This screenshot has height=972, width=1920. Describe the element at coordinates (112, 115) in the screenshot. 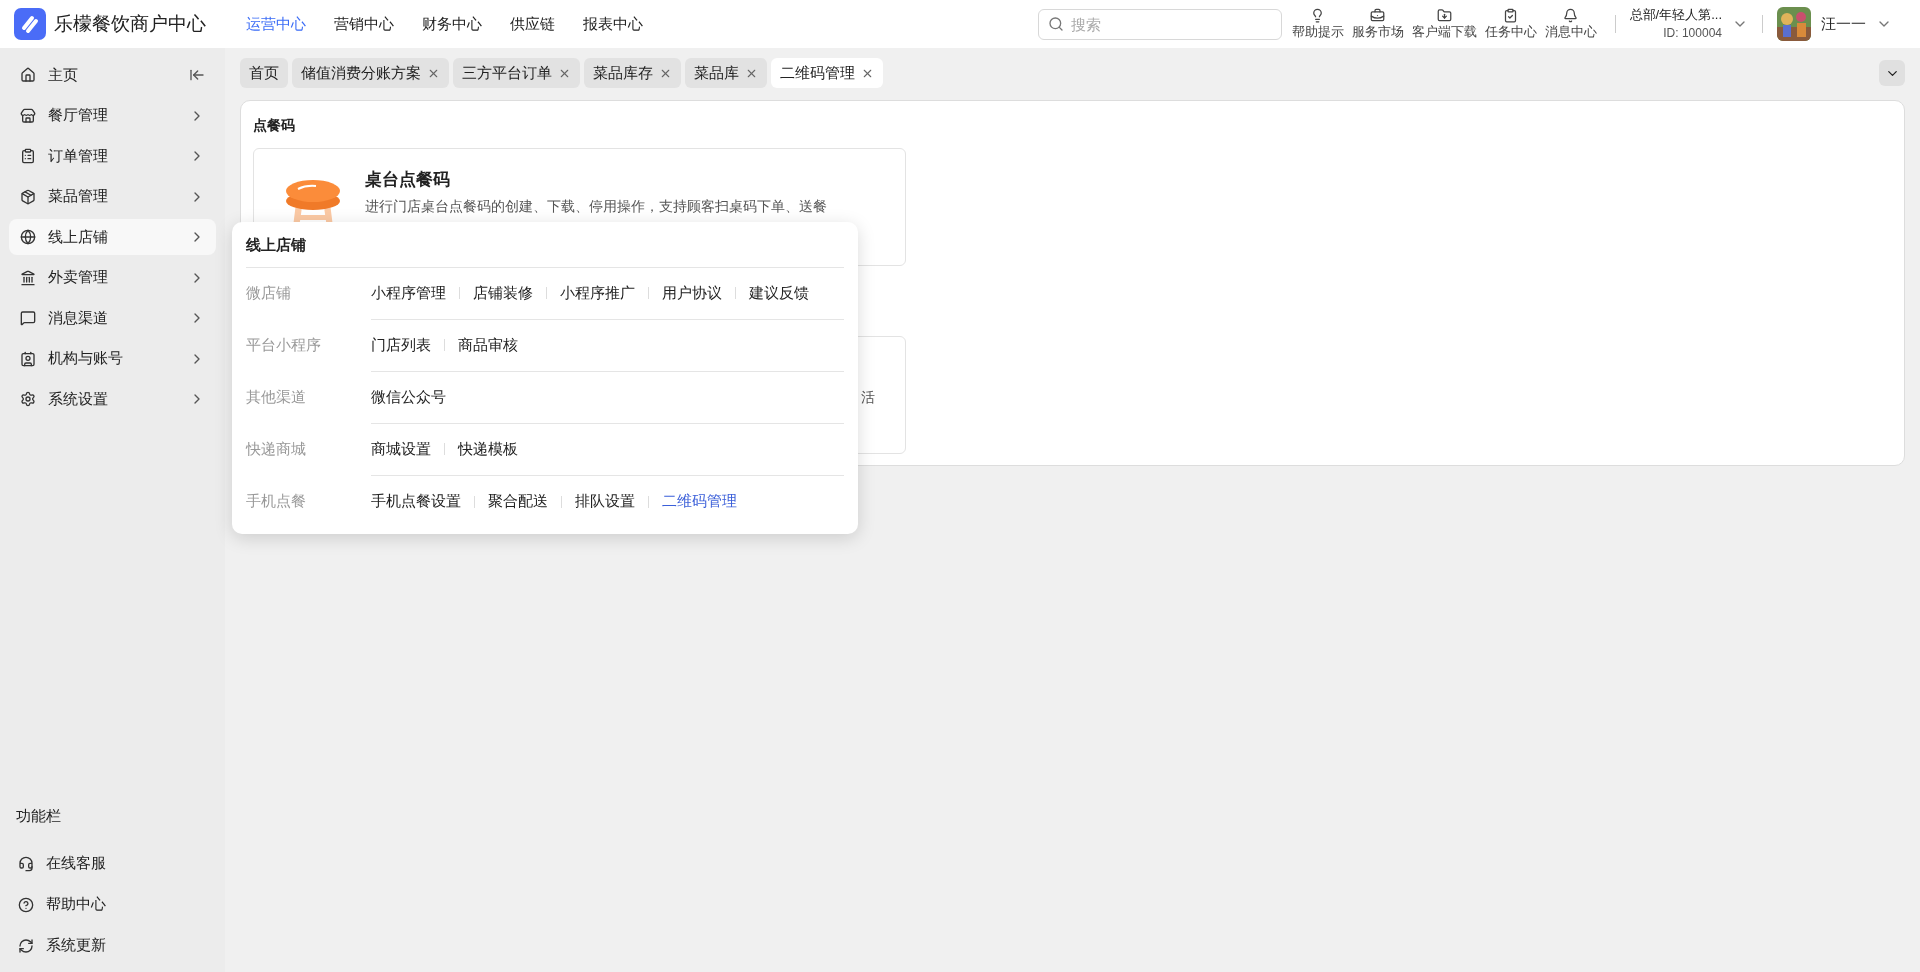

I see `sidebar-item: 餐厅管理` at that location.